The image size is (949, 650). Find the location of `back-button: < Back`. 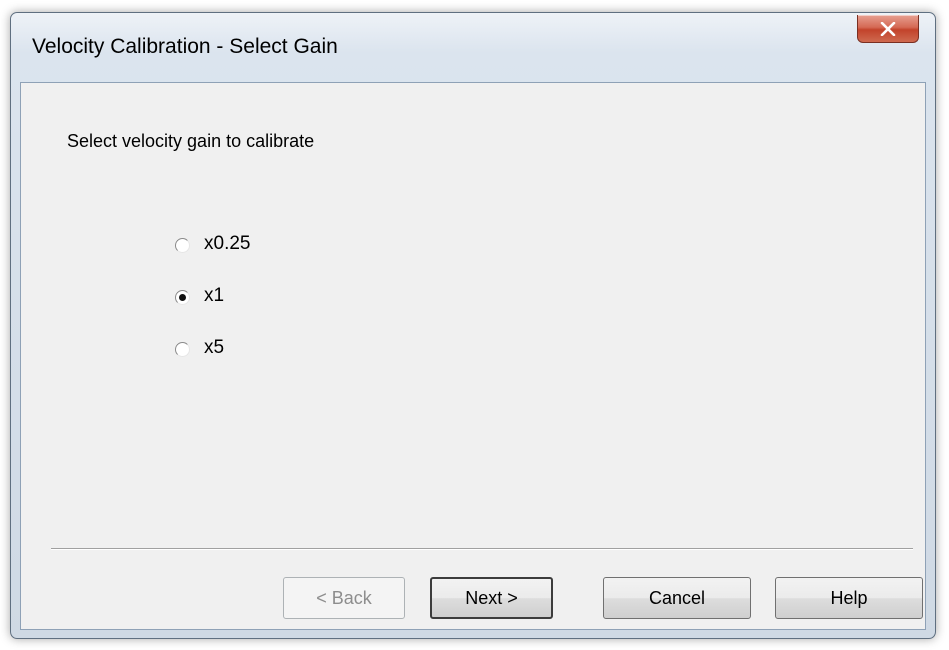

back-button: < Back is located at coordinates (344, 598).